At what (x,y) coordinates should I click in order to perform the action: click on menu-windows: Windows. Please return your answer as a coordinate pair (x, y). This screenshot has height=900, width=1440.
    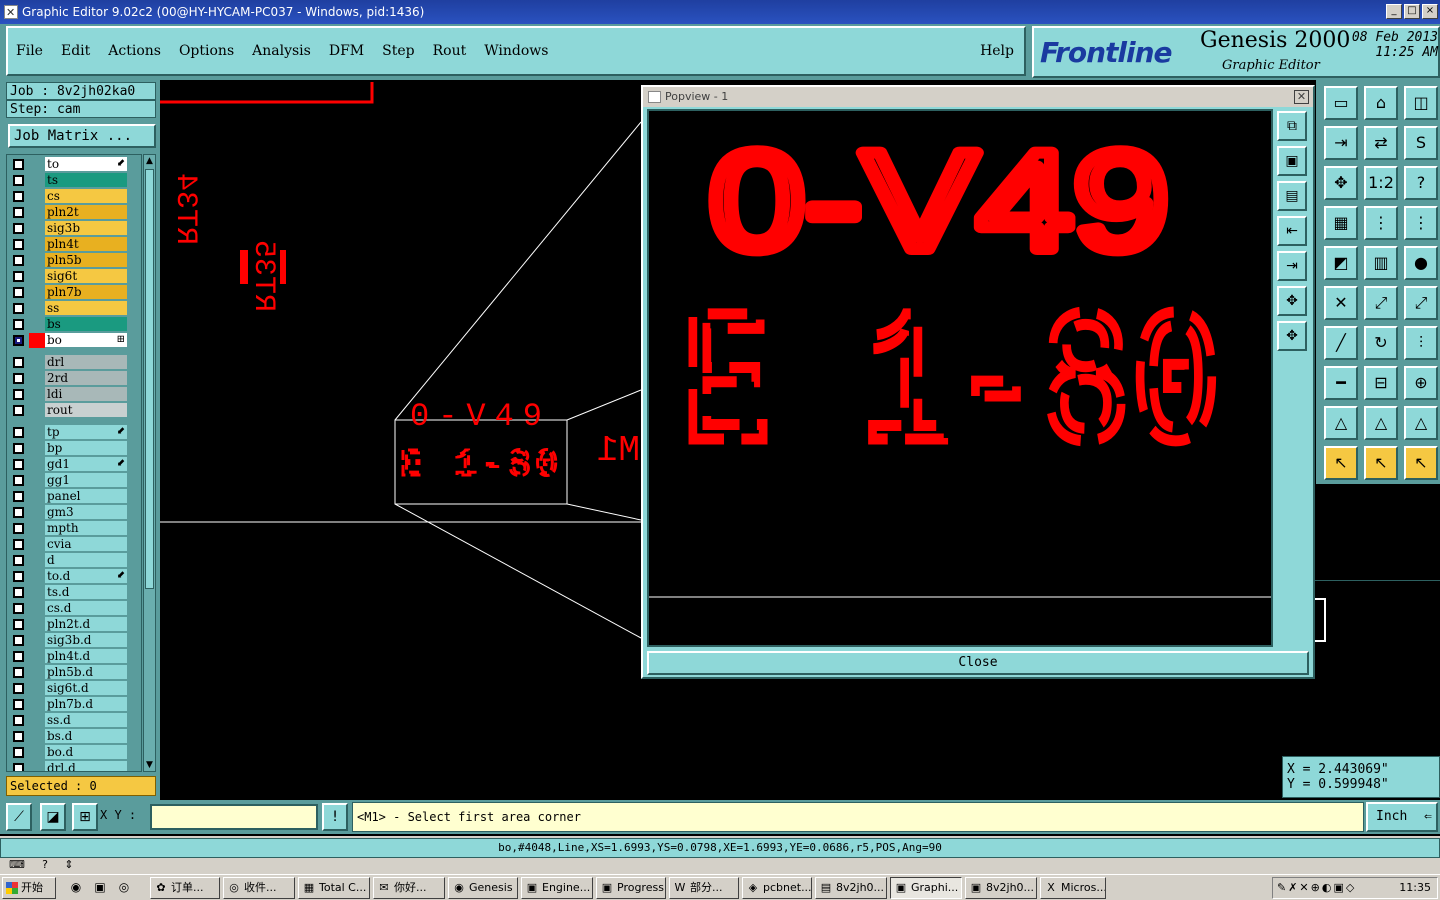
    Looking at the image, I should click on (516, 51).